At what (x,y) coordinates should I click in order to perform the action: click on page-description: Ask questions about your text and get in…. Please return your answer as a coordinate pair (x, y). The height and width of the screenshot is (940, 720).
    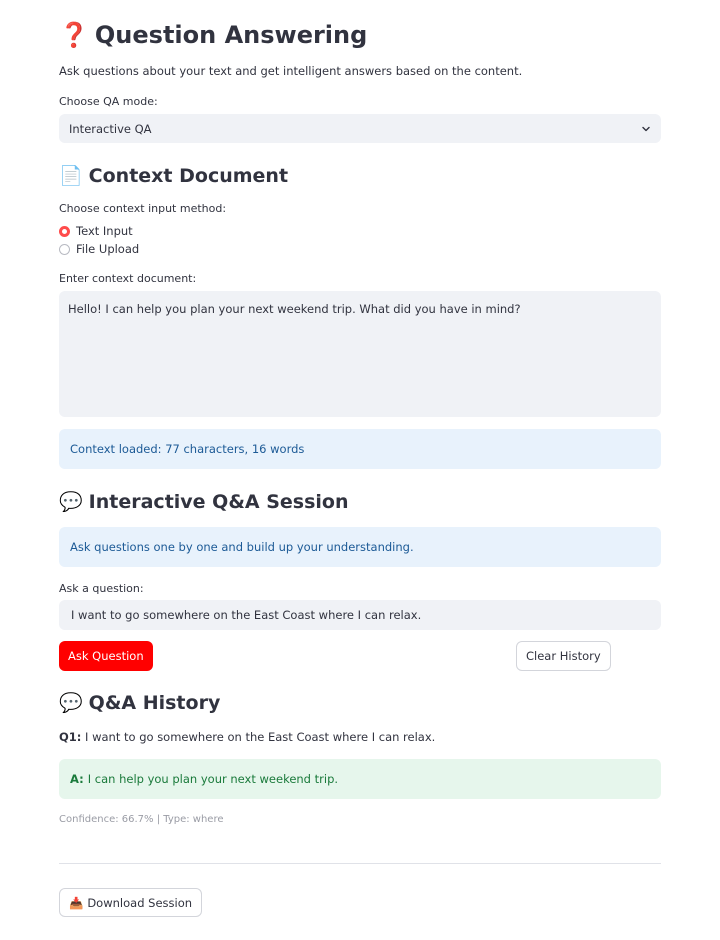
    Looking at the image, I should click on (291, 71).